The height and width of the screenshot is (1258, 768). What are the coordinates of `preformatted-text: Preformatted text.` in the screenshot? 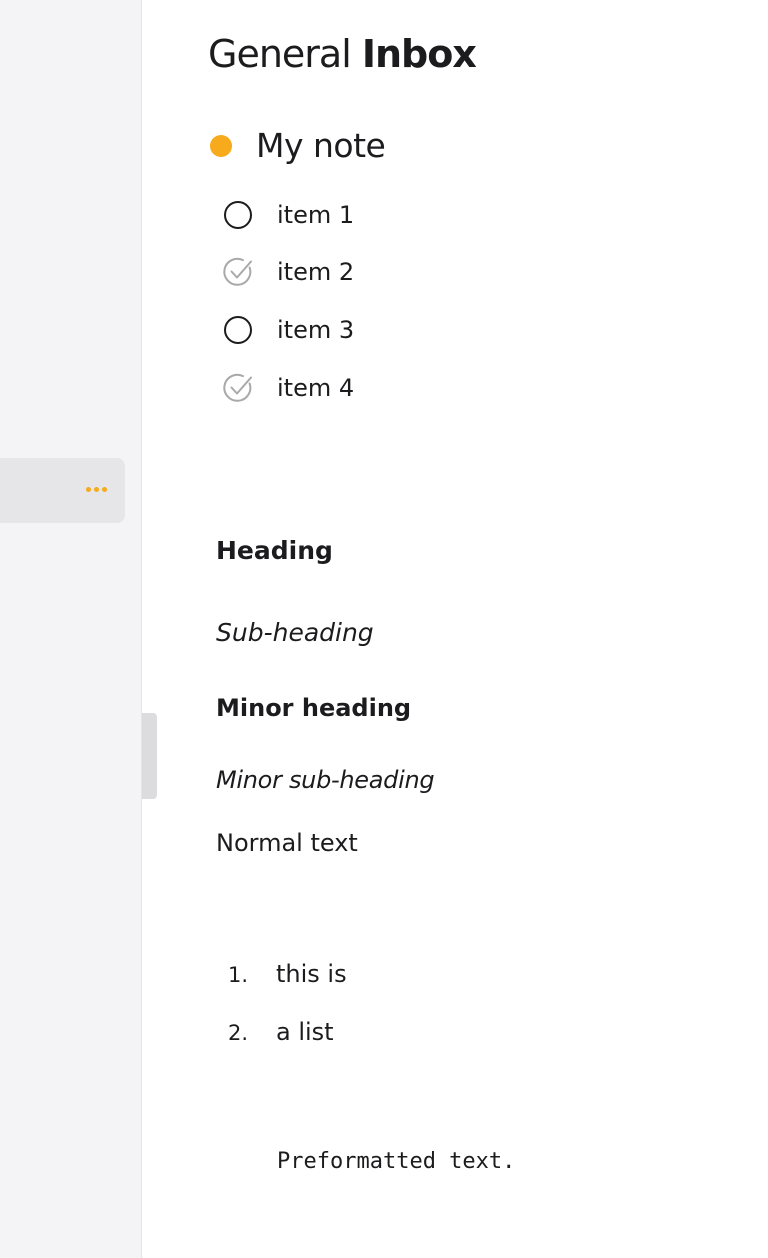 It's located at (396, 1161).